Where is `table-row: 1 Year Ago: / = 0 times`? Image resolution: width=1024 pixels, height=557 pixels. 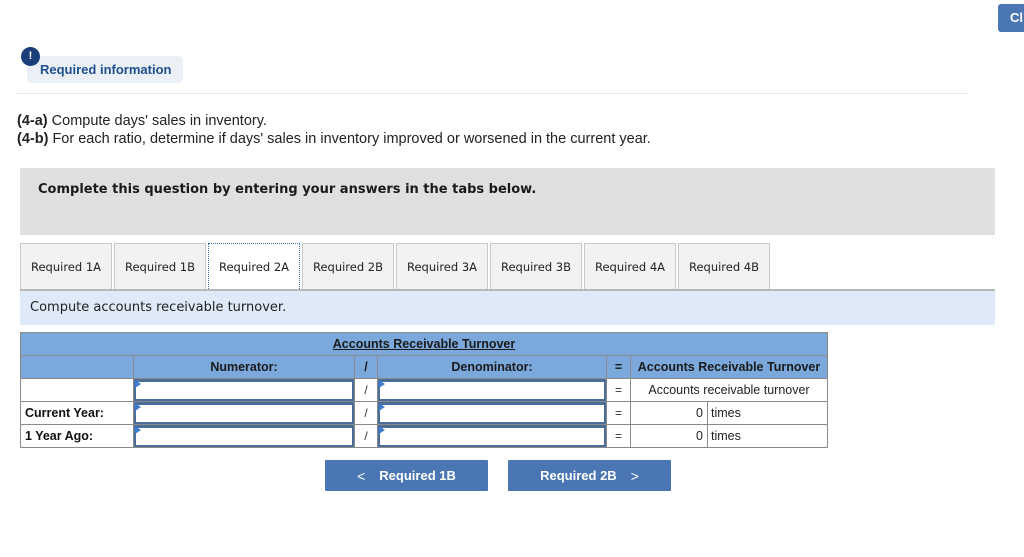 table-row: 1 Year Ago: / = 0 times is located at coordinates (424, 436).